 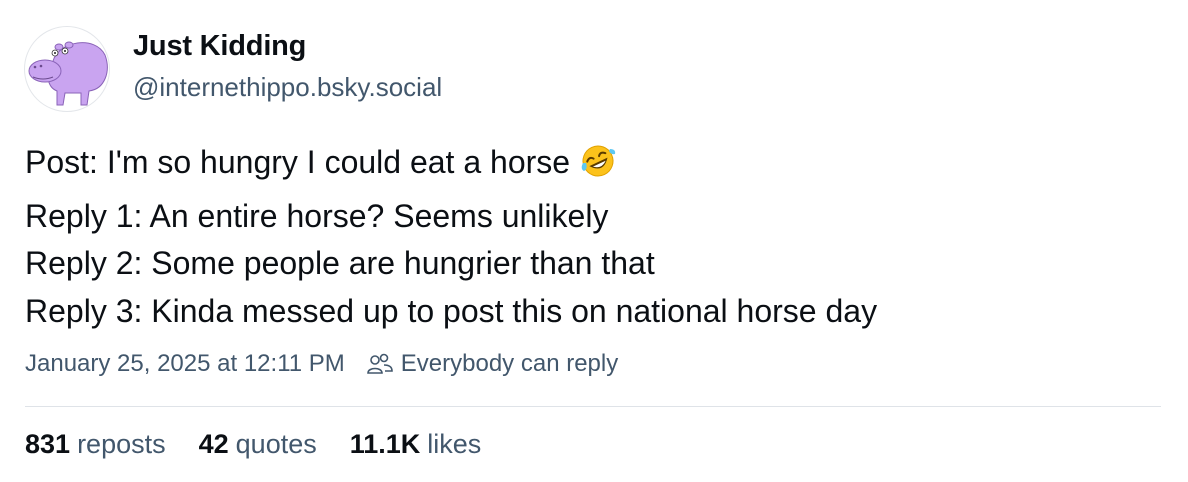 I want to click on people-icon, so click(x=379, y=364).